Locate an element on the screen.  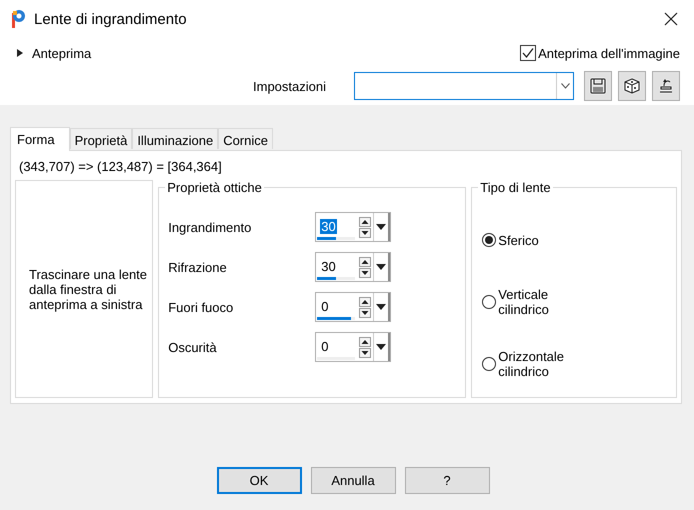
group-title: Tipo di lente is located at coordinates (515, 187).